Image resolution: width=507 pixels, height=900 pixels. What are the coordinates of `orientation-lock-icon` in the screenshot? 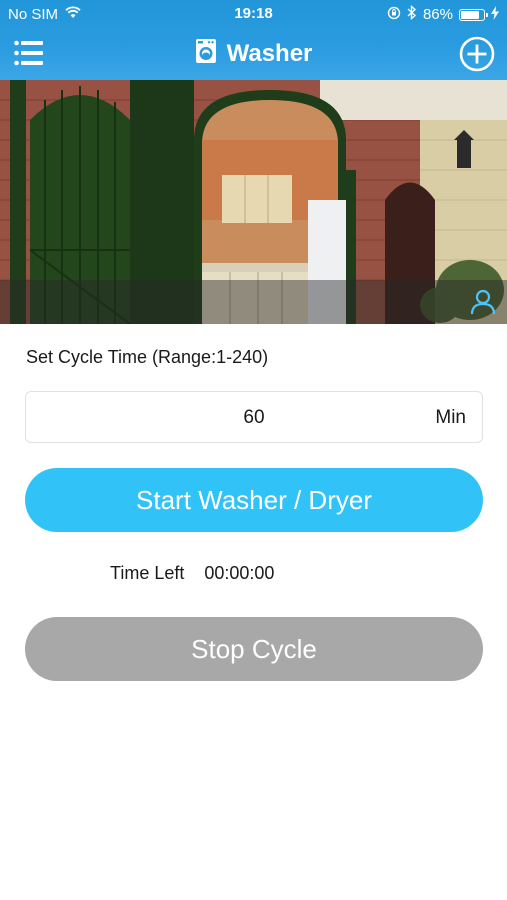 It's located at (394, 15).